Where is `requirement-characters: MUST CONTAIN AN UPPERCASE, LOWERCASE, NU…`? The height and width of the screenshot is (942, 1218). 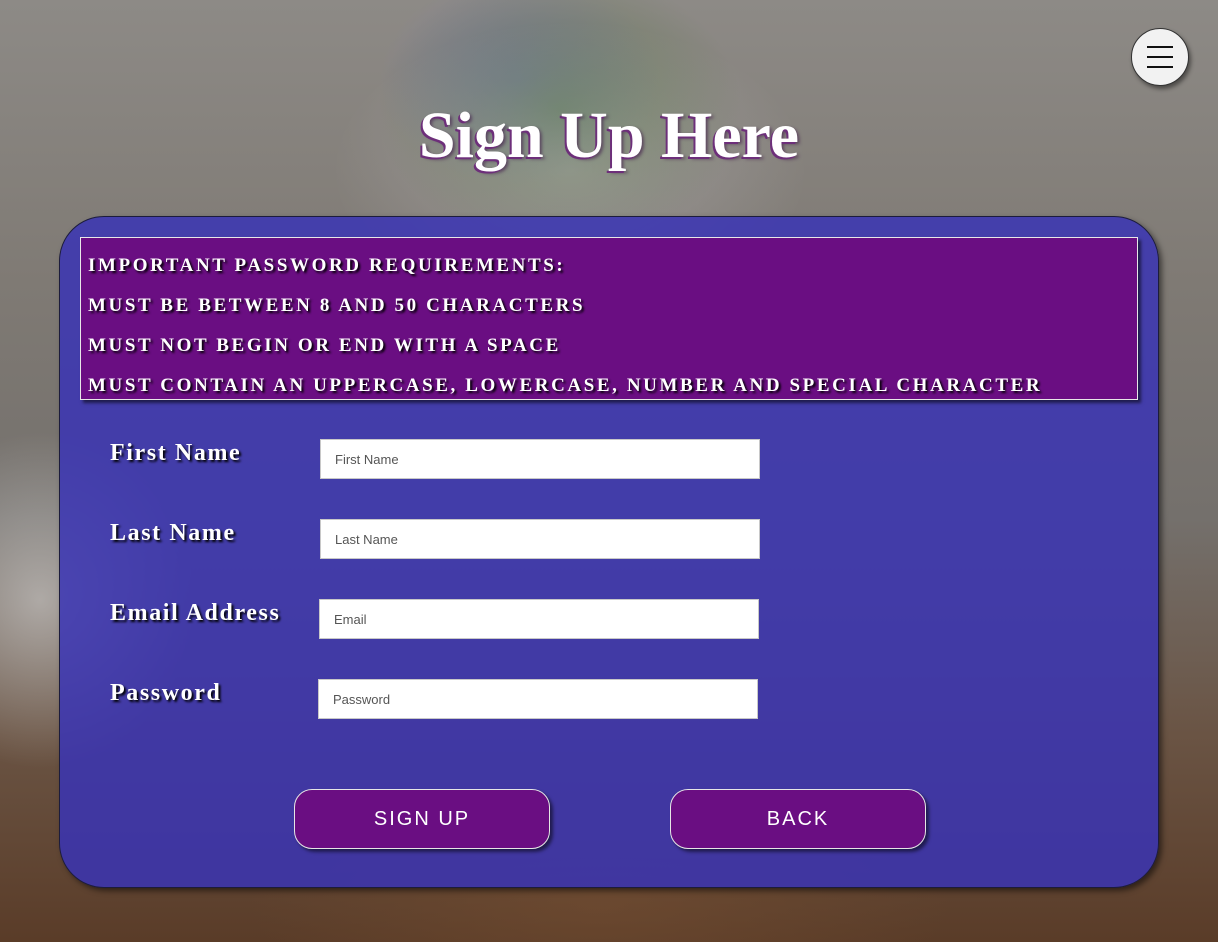 requirement-characters: MUST CONTAIN AN UPPERCASE, LOWERCASE, NU… is located at coordinates (565, 385).